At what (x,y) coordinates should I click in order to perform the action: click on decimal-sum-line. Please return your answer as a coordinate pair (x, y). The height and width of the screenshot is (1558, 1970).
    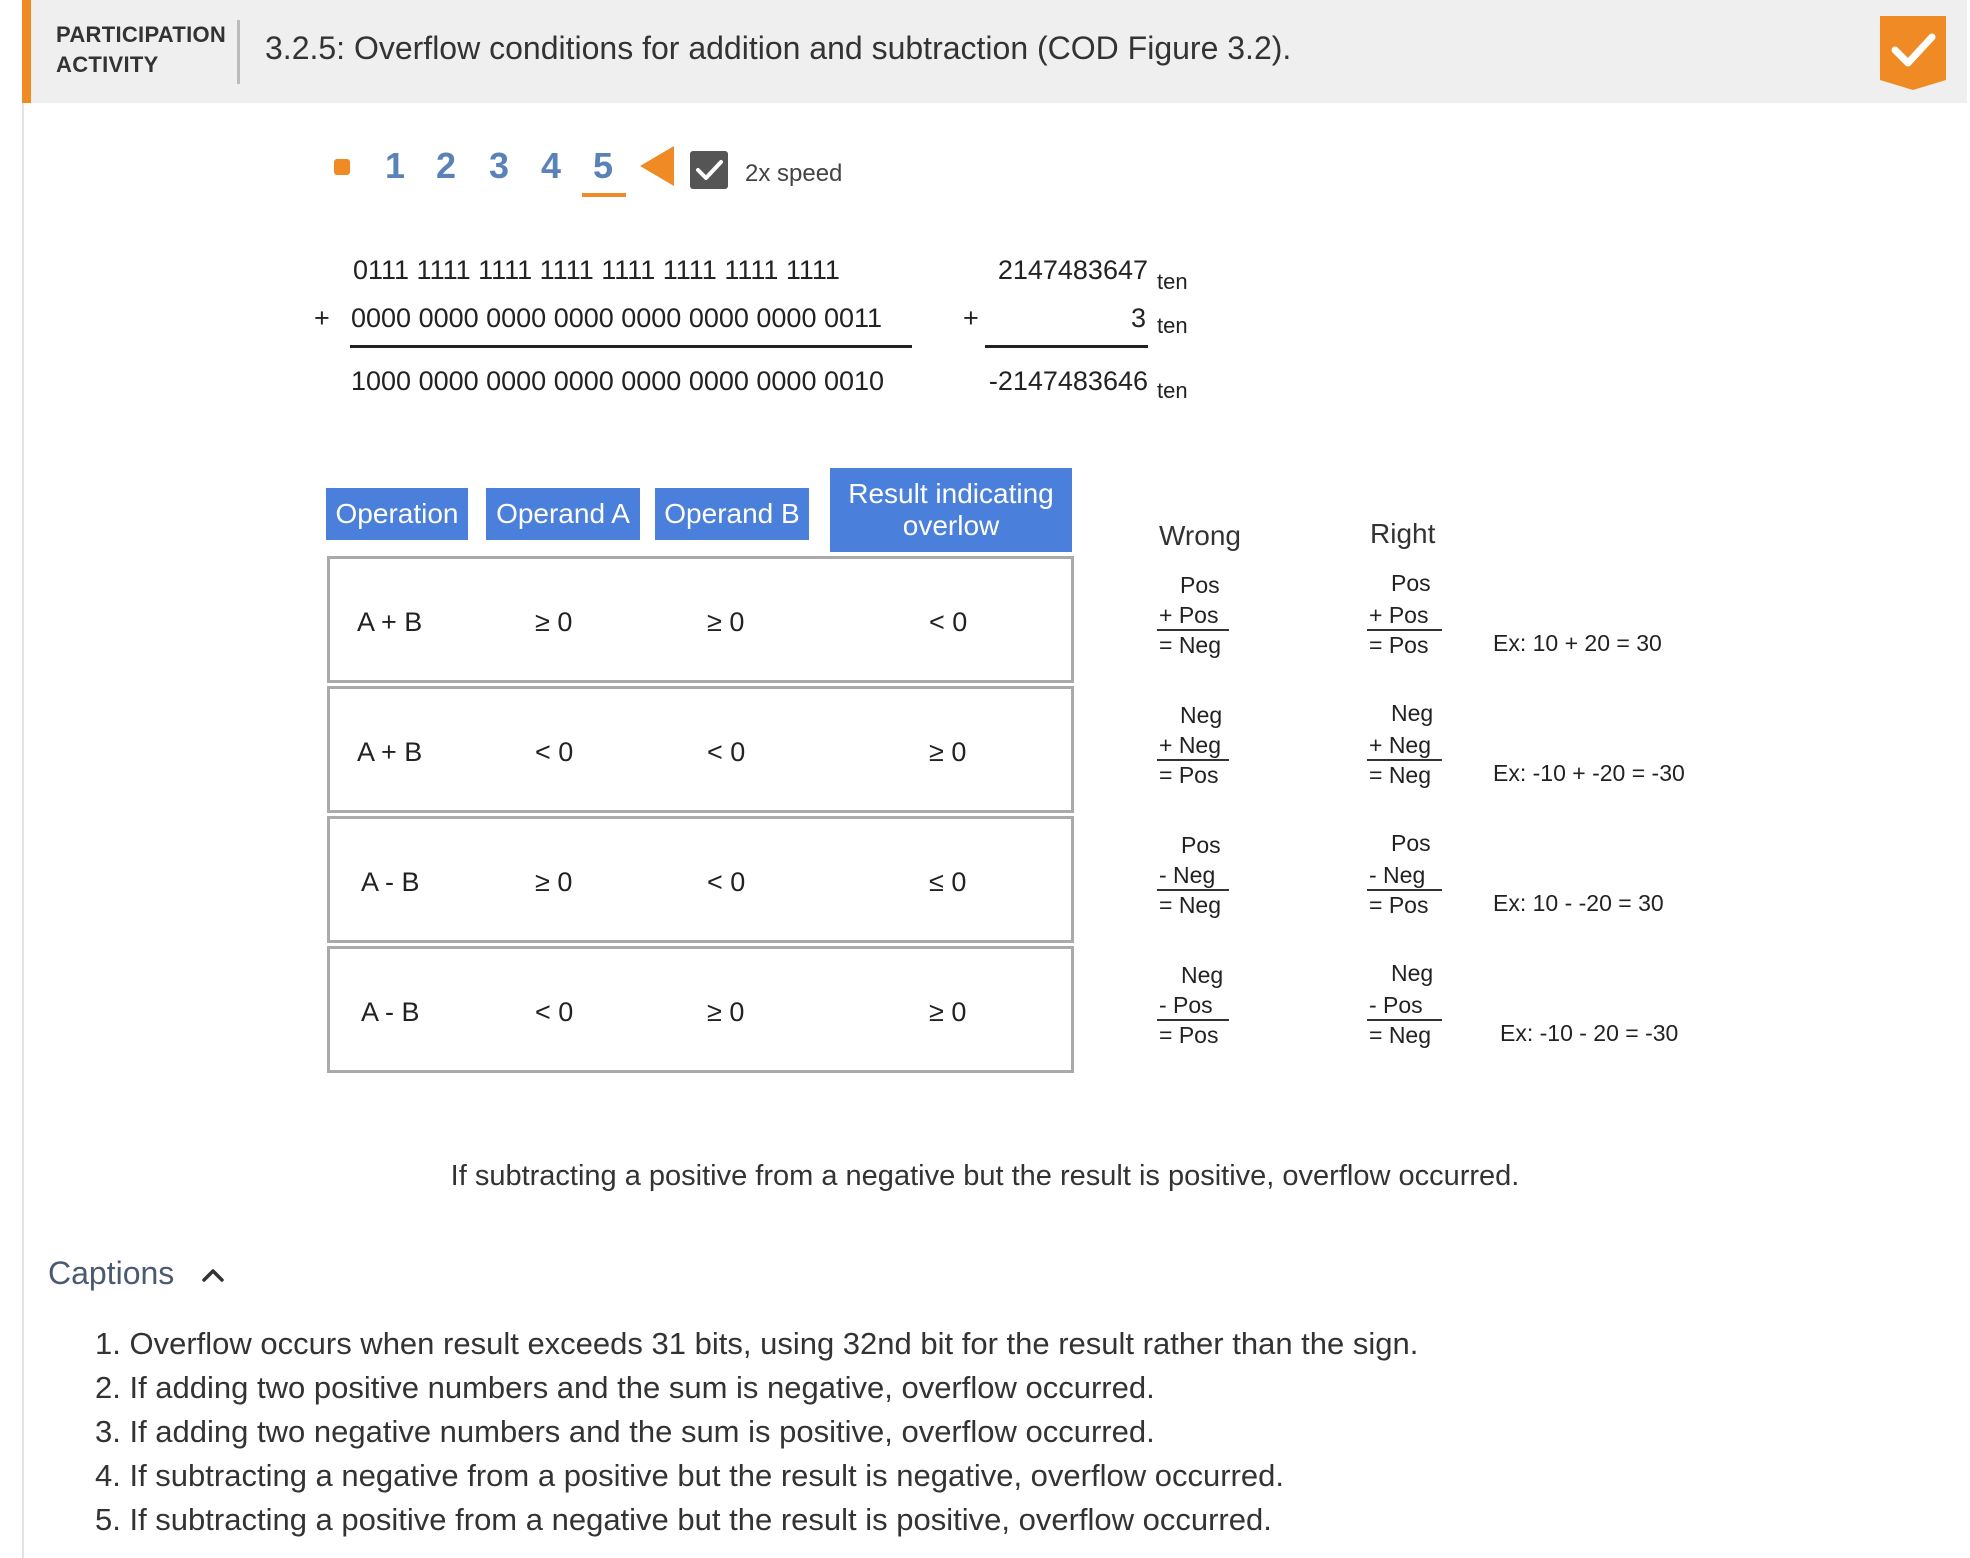
    Looking at the image, I should click on (1066, 346).